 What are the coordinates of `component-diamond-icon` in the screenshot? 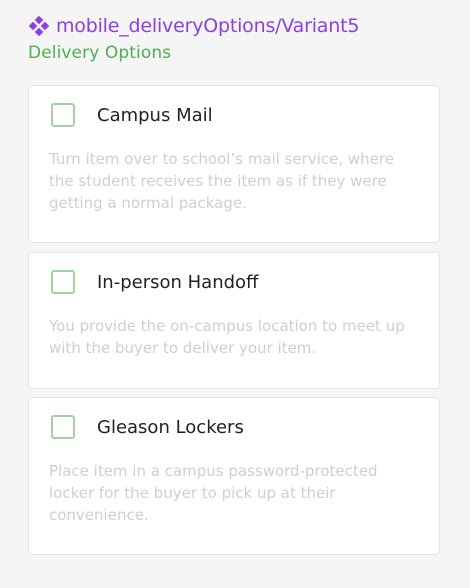 It's located at (39, 26).